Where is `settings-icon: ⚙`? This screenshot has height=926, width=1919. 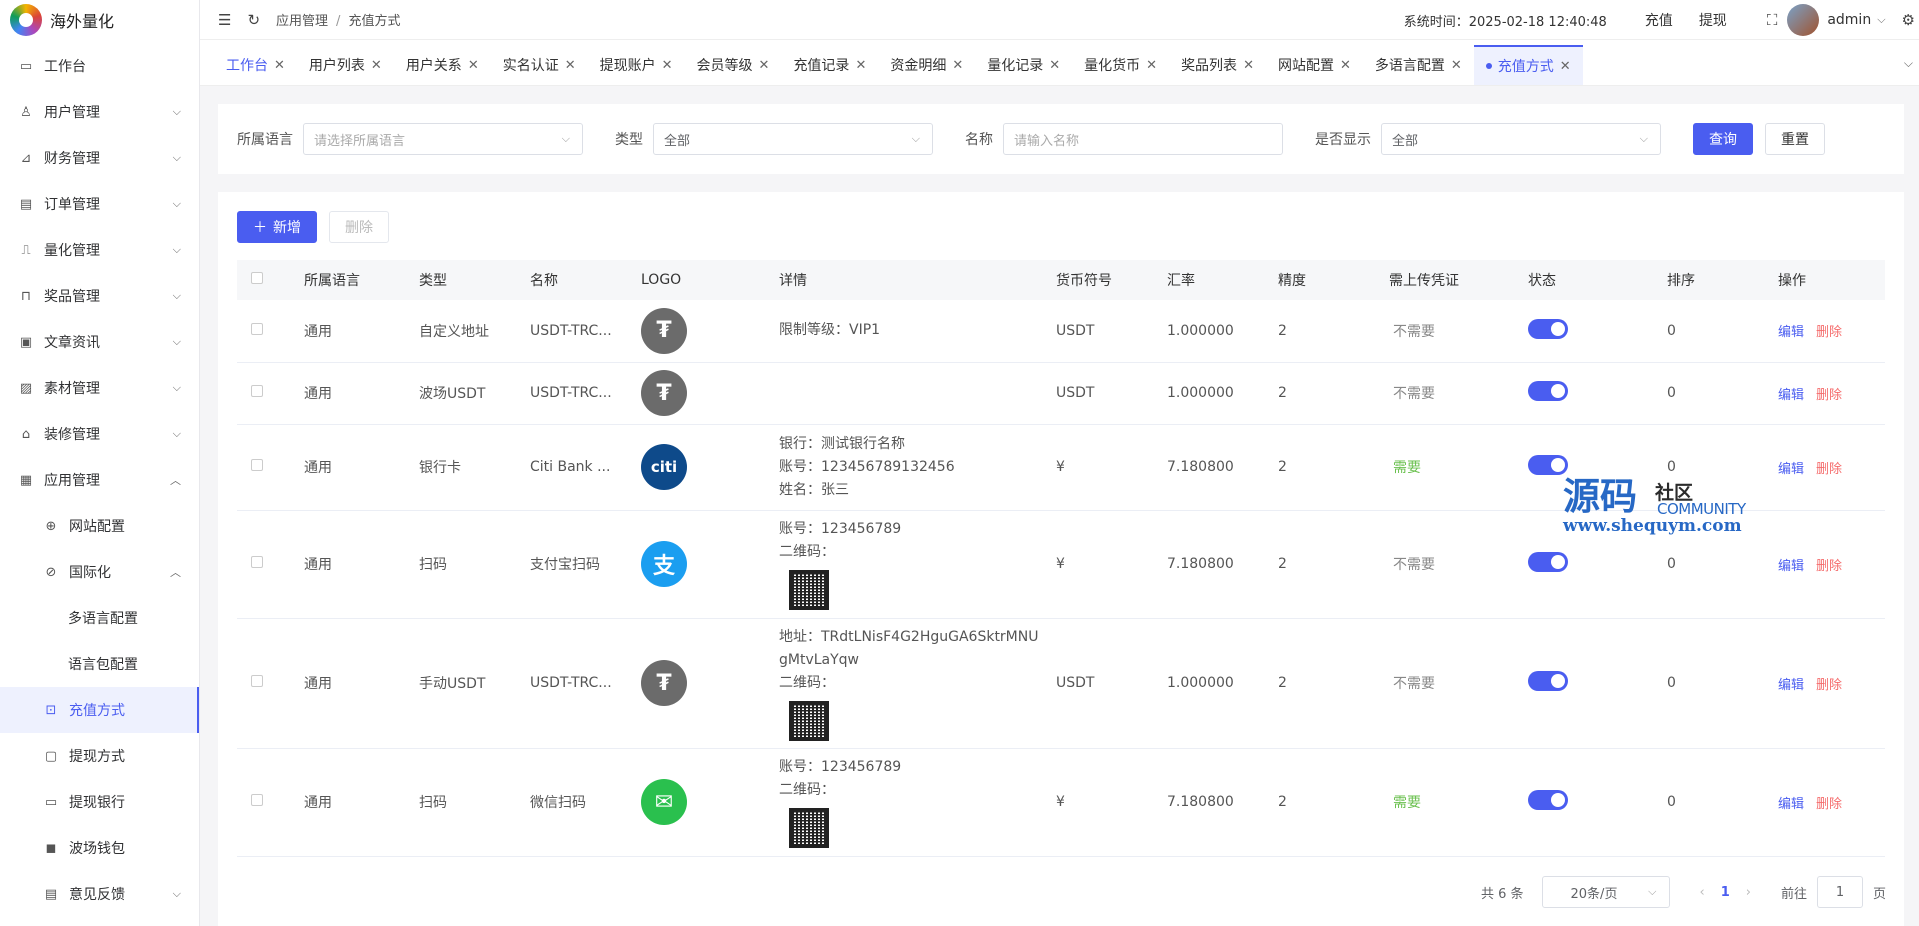
settings-icon: ⚙ is located at coordinates (1908, 20).